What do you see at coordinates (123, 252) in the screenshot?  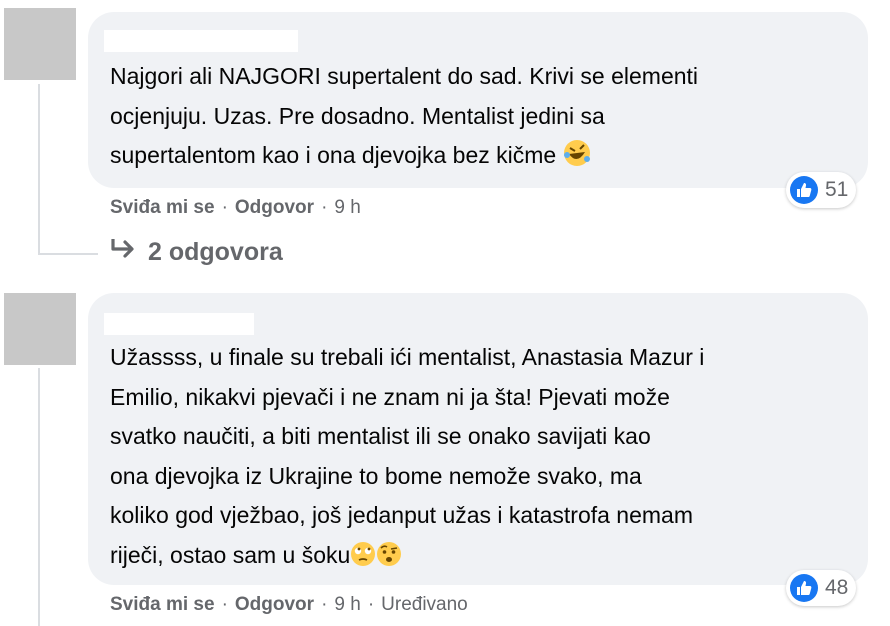 I see `reply-arrow-icon` at bounding box center [123, 252].